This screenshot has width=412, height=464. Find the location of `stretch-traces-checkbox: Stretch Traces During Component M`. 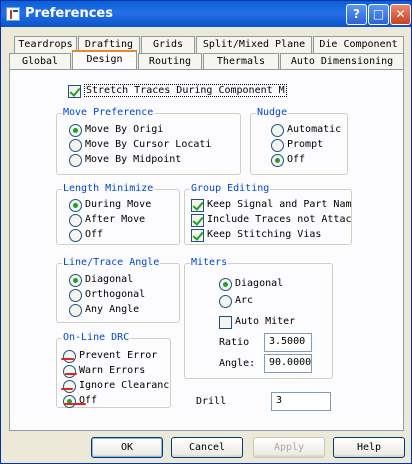

stretch-traces-checkbox: Stretch Traces During Component M is located at coordinates (183, 91).